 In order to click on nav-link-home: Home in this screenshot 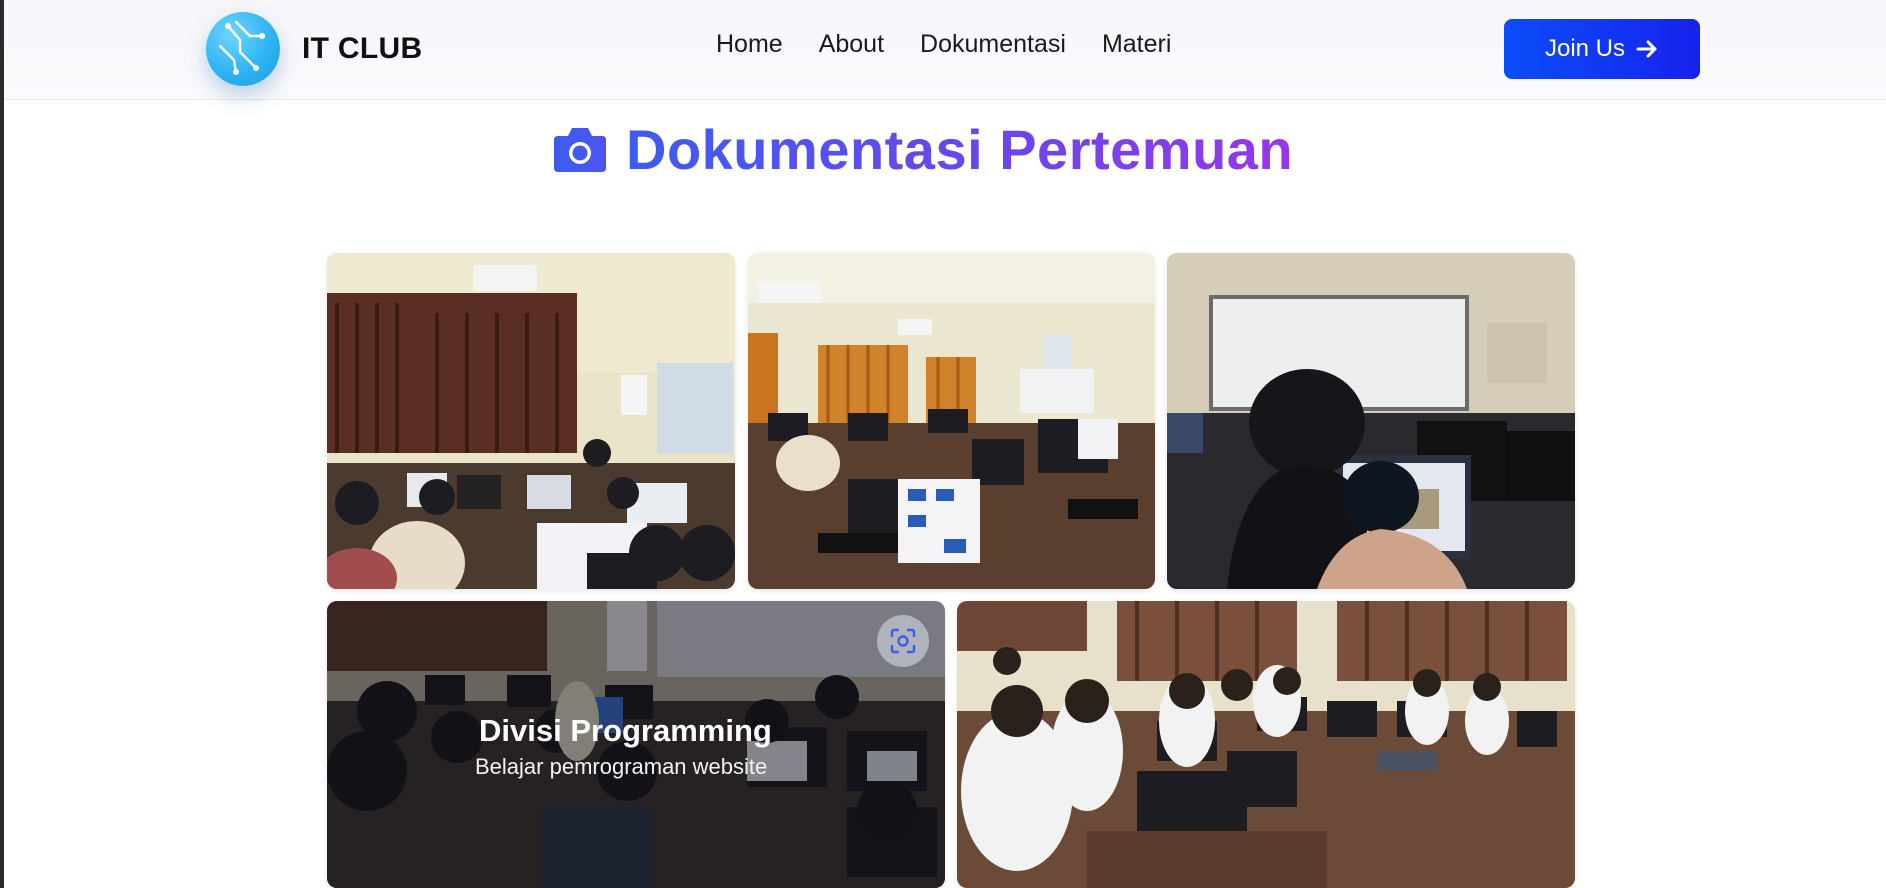, I will do `click(749, 44)`.